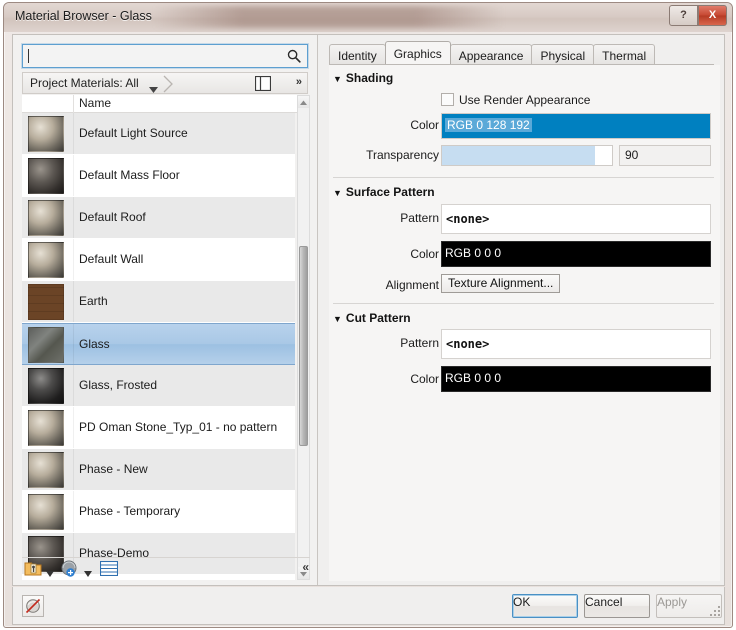  Describe the element at coordinates (95, 103) in the screenshot. I see `column-header-name: Name` at that location.